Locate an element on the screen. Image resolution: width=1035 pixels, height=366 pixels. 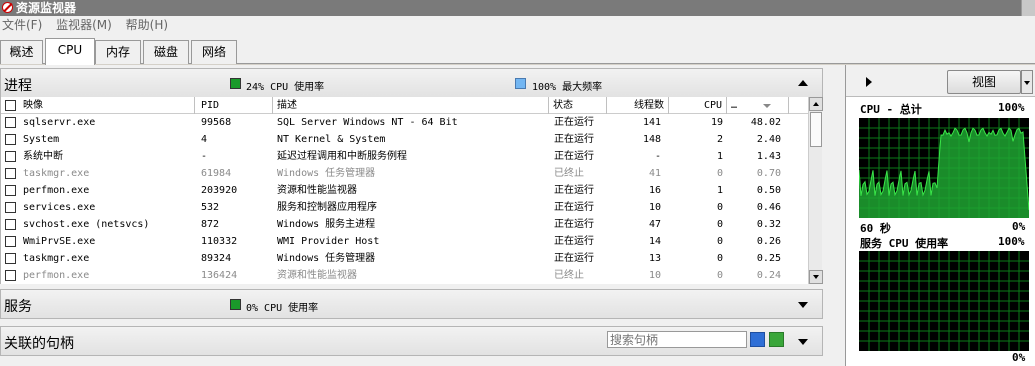
tab-disk: 磁盘 is located at coordinates (166, 52).